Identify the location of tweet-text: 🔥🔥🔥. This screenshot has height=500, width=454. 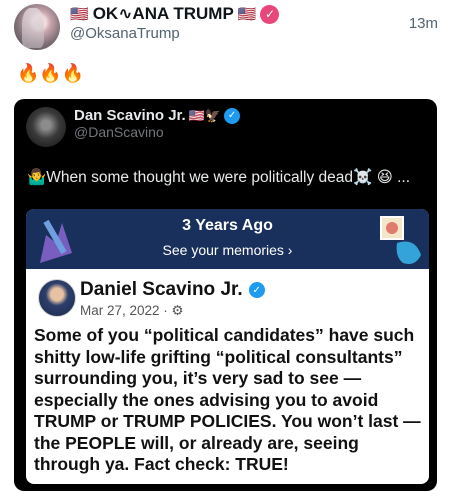
(51, 73).